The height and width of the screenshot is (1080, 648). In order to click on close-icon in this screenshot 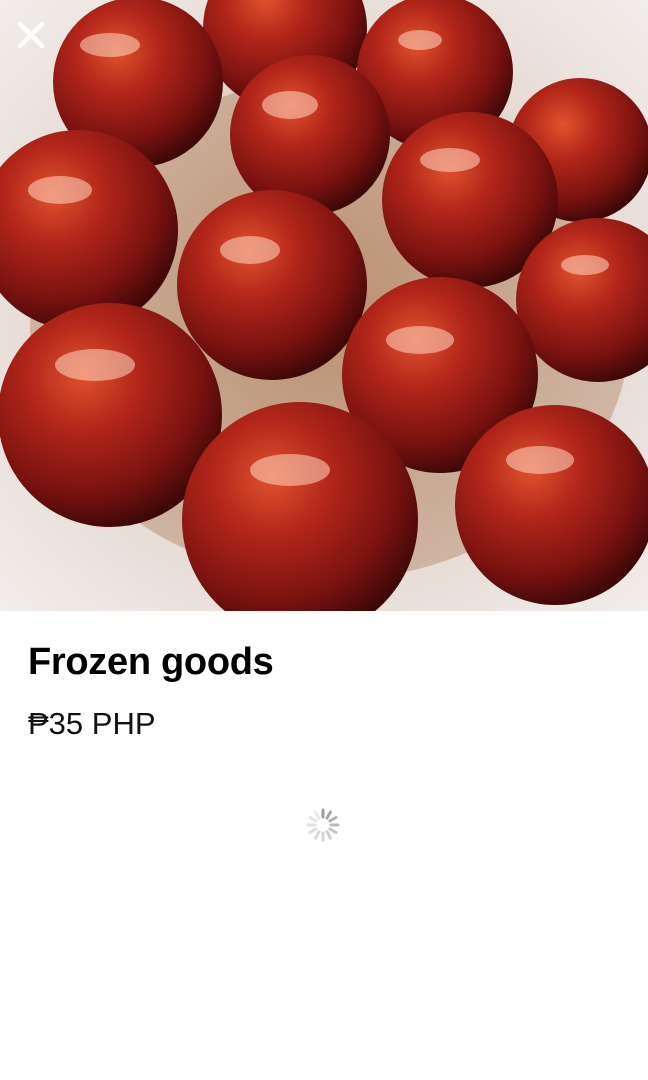, I will do `click(31, 35)`.